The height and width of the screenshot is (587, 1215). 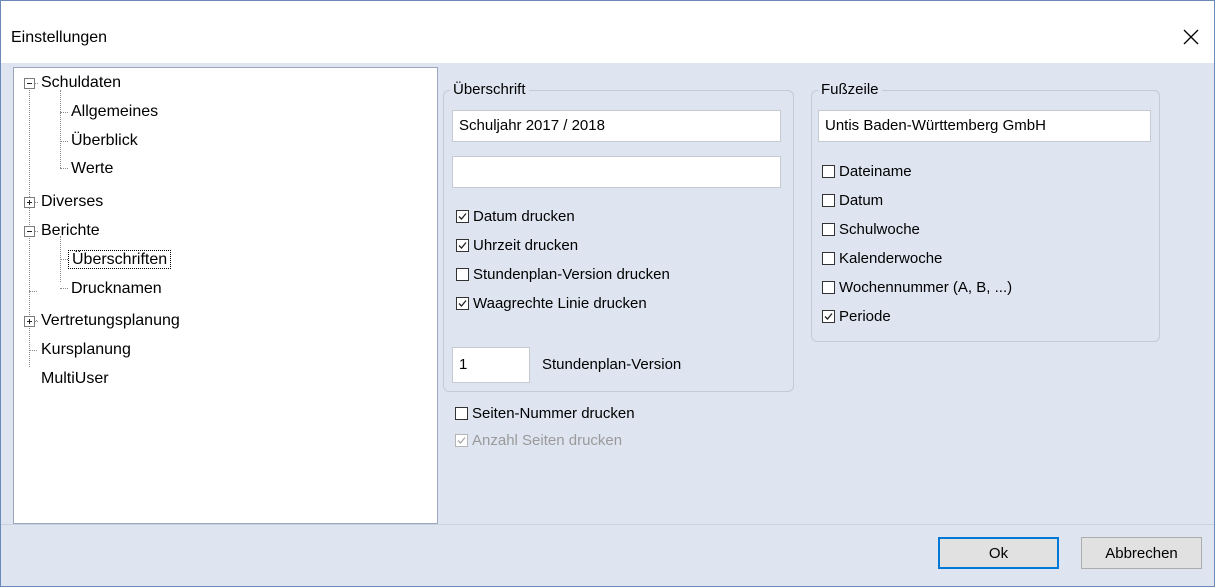 What do you see at coordinates (882, 258) in the screenshot?
I see `footer-calendar-week-checkbox: Kalenderwoche` at bounding box center [882, 258].